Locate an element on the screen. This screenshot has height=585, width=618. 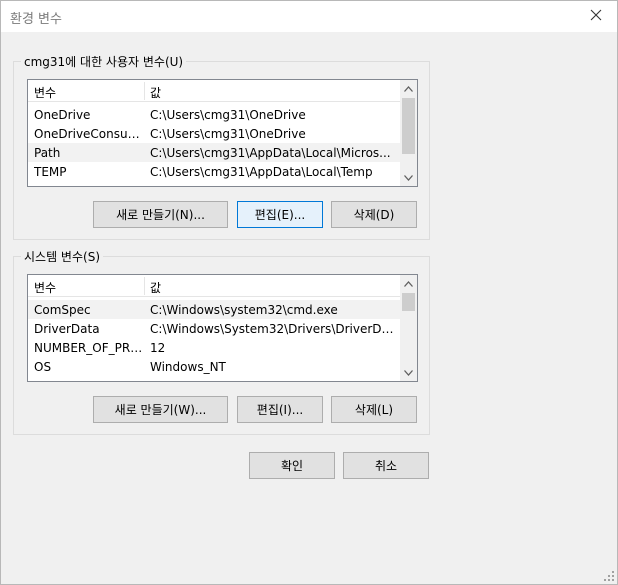
system-variables-label: 시스템 변수(S) is located at coordinates (62, 256).